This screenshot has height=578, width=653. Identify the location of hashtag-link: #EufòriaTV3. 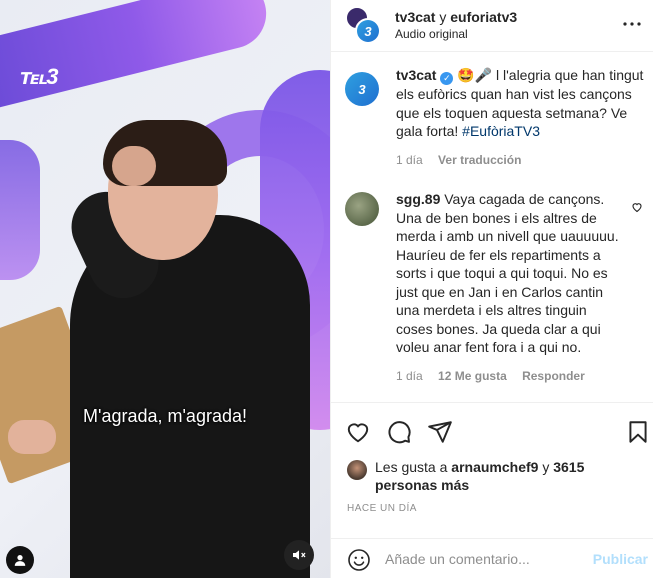
(501, 131).